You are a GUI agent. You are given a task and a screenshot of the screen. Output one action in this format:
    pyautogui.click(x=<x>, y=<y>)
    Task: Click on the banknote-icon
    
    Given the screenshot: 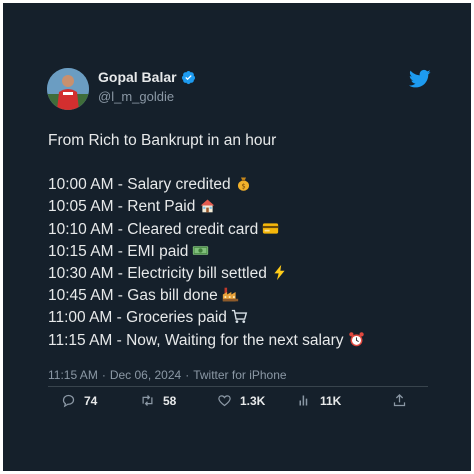 What is the action you would take?
    pyautogui.click(x=200, y=250)
    